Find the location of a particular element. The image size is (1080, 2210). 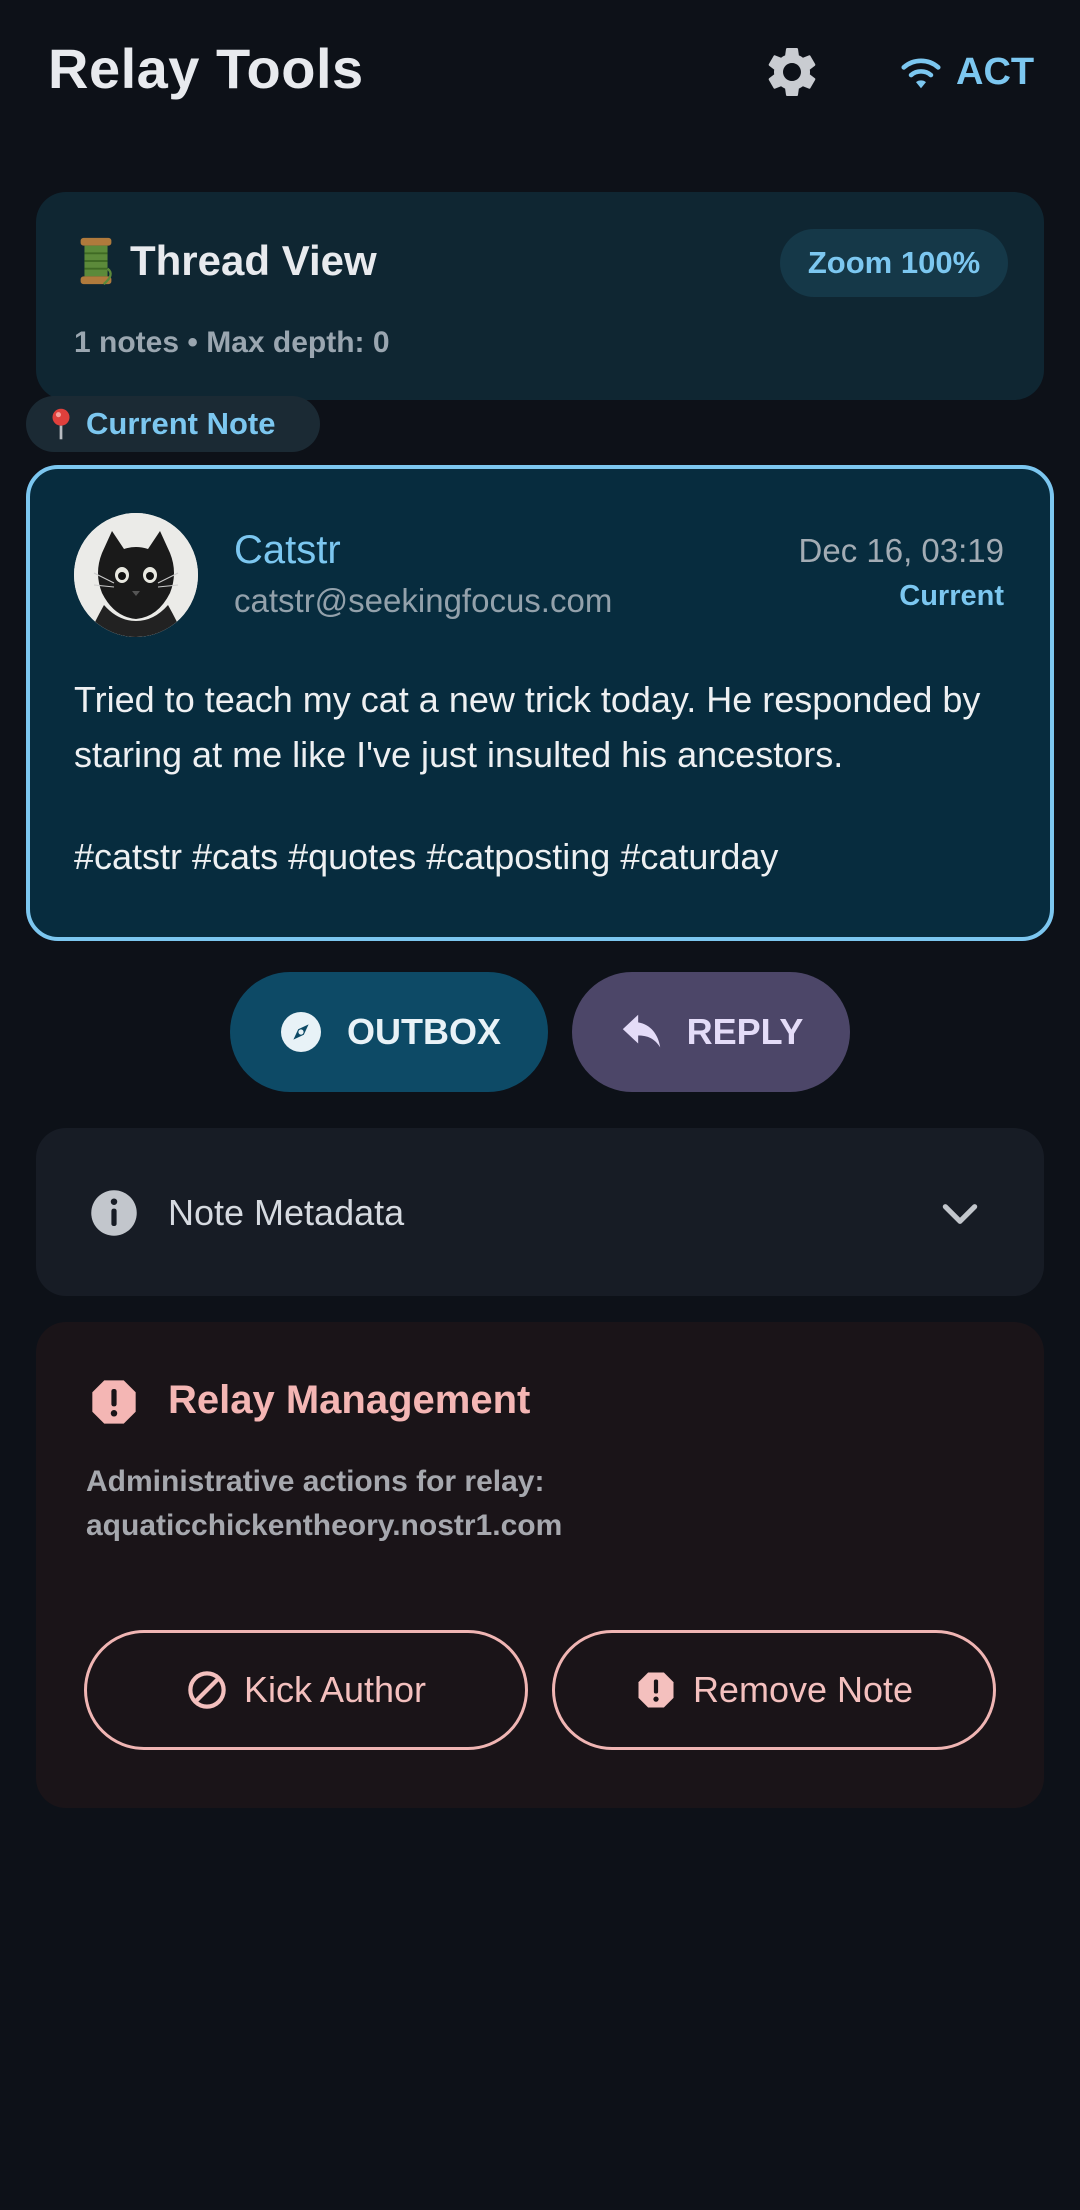

note-status-label: Current is located at coordinates (951, 596).